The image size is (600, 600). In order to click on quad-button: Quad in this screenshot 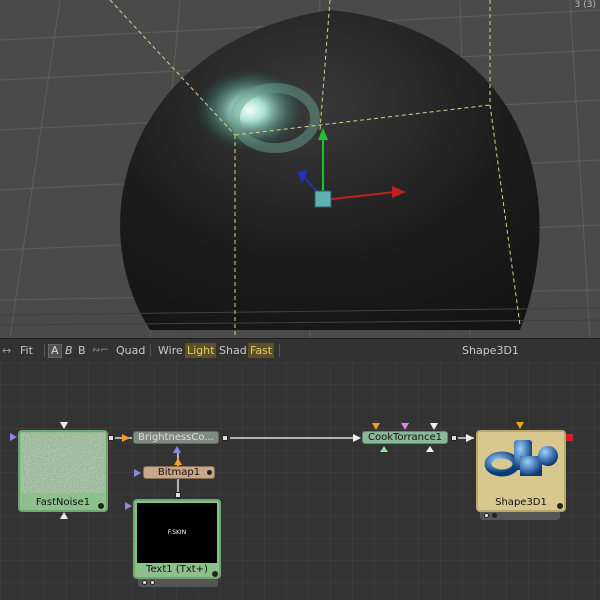, I will do `click(130, 350)`.